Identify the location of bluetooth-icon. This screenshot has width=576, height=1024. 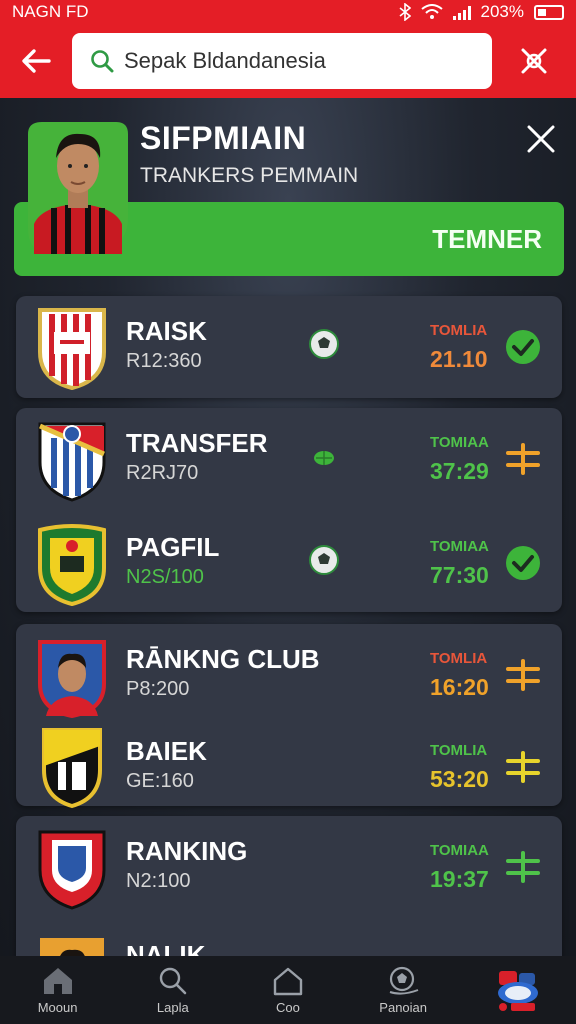
(405, 12).